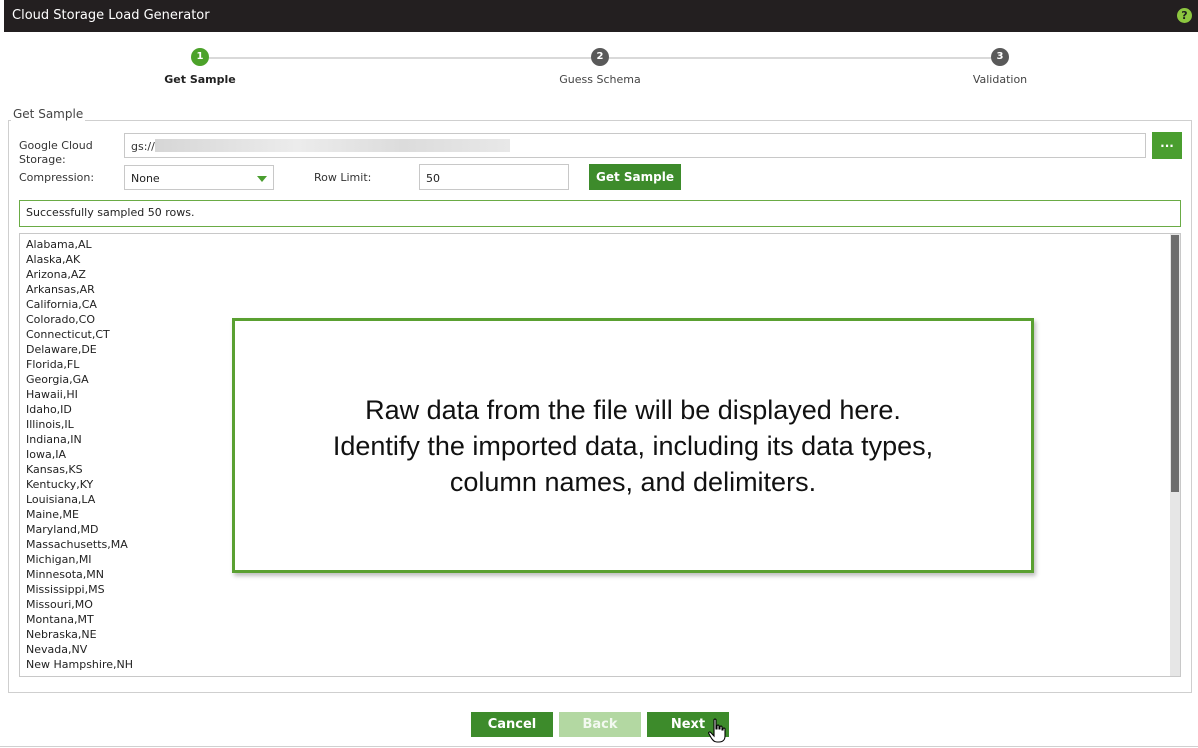 The image size is (1198, 748). Describe the element at coordinates (600, 724) in the screenshot. I see `back-button: Back` at that location.